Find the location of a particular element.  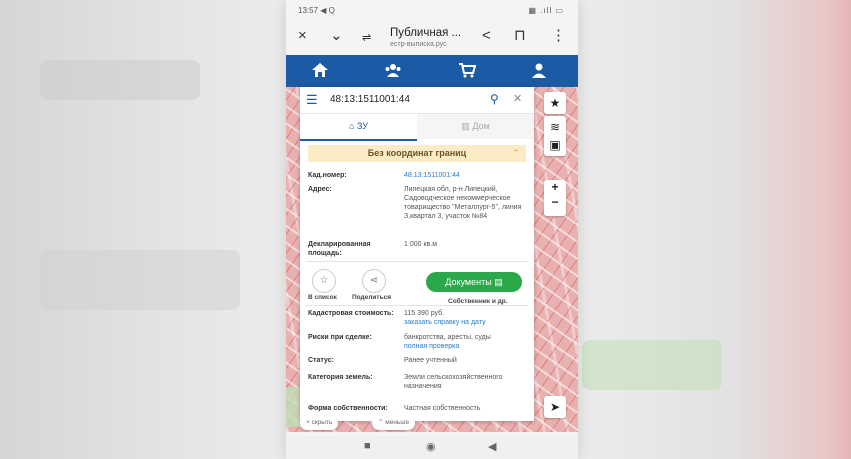

back-icon: ◀ is located at coordinates (492, 446).